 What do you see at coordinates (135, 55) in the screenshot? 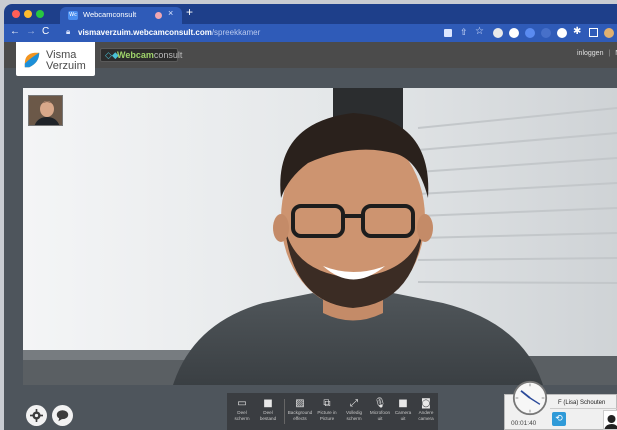
I see `wc-prefix: Webcam` at bounding box center [135, 55].